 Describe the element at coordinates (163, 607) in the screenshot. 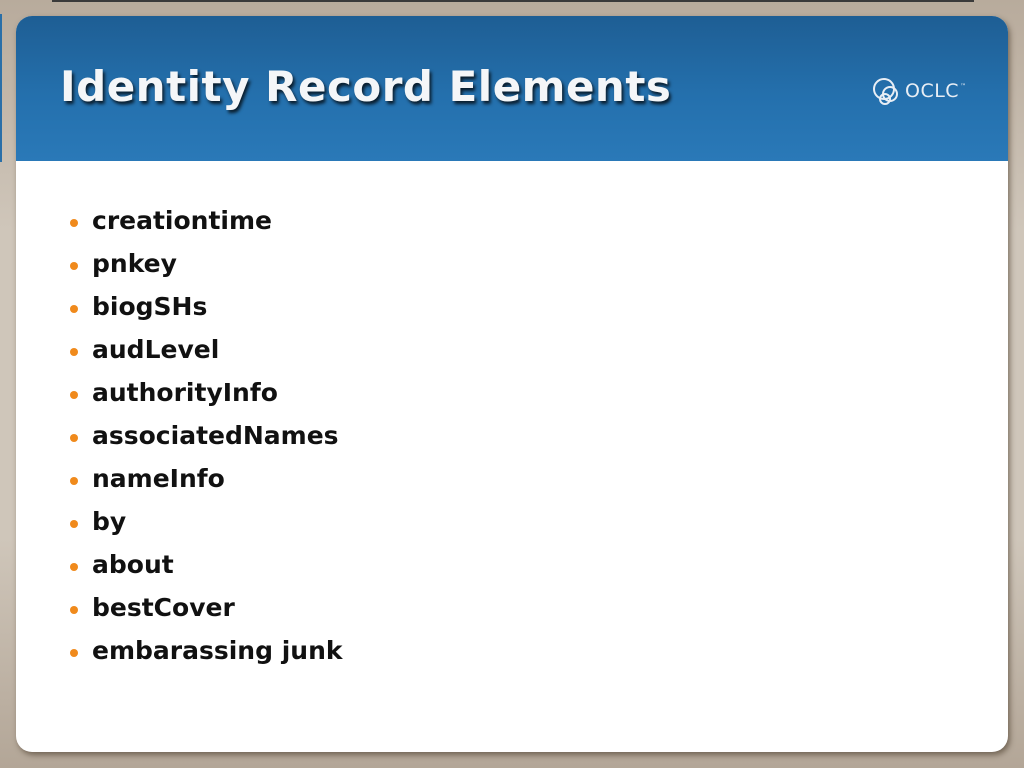

I see `bullet-text: bestCover` at that location.